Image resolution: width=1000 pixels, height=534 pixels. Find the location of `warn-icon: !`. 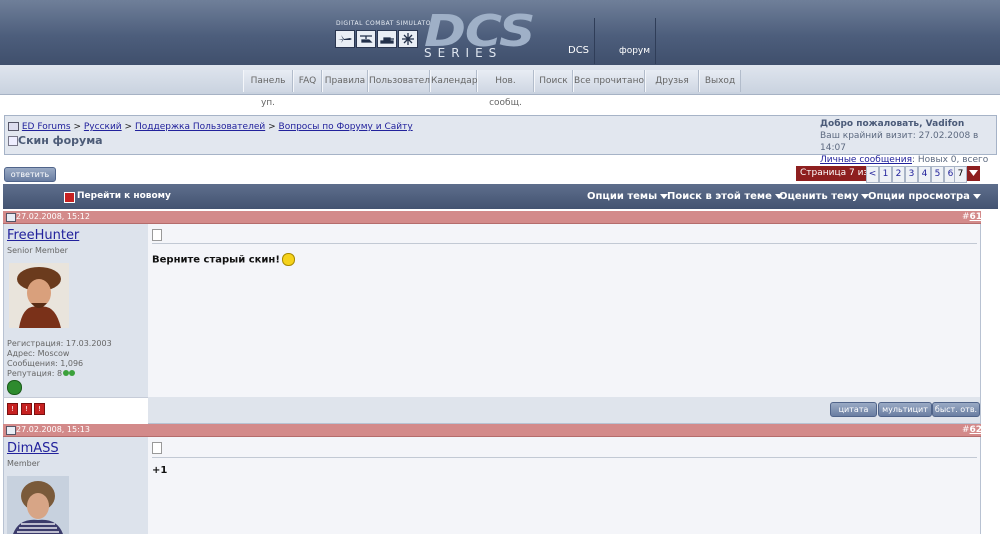

warn-icon: ! is located at coordinates (39, 409).